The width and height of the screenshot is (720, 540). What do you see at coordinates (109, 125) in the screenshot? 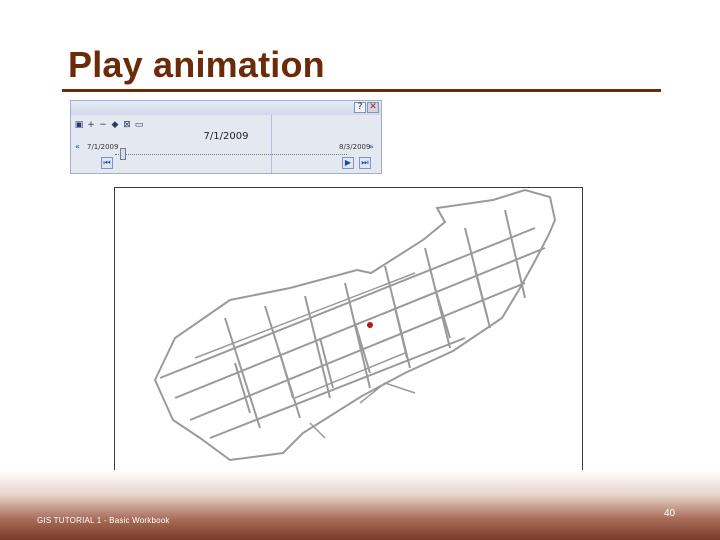
I see `time-slider-toolbar: ▣ + − ◆ ⊠ ▭` at bounding box center [109, 125].